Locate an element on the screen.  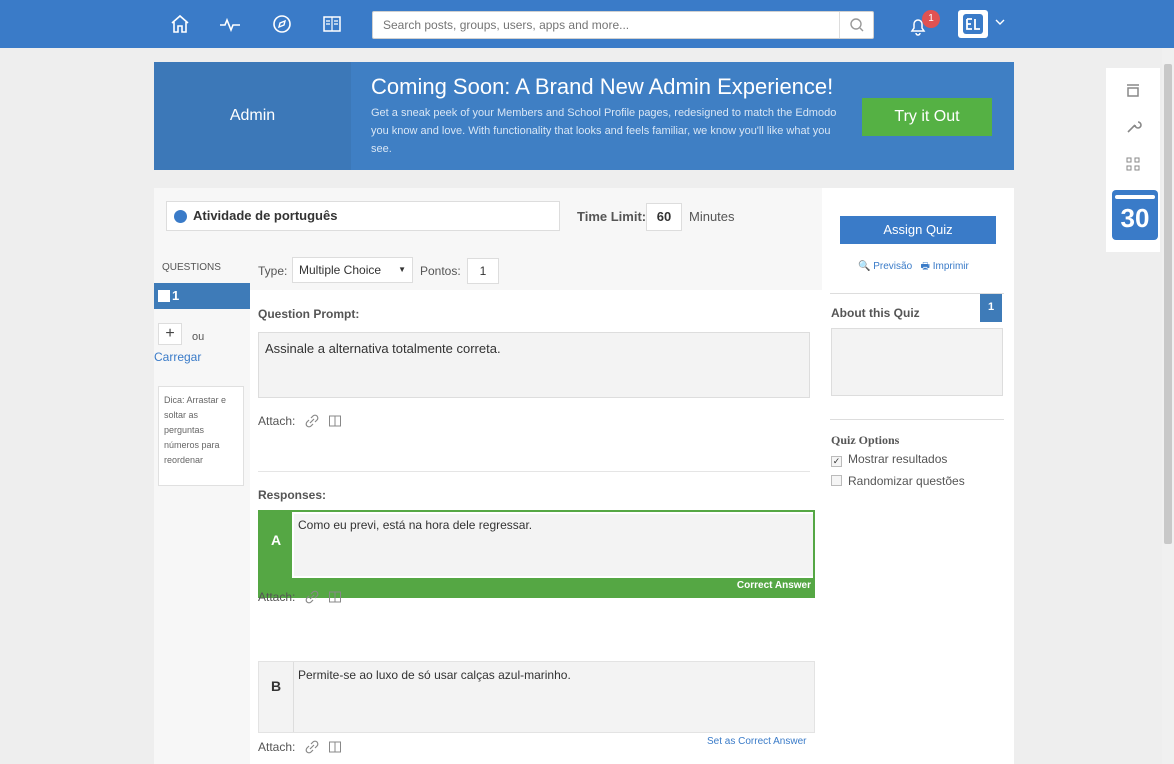
points-label: Pontos: is located at coordinates (440, 271).